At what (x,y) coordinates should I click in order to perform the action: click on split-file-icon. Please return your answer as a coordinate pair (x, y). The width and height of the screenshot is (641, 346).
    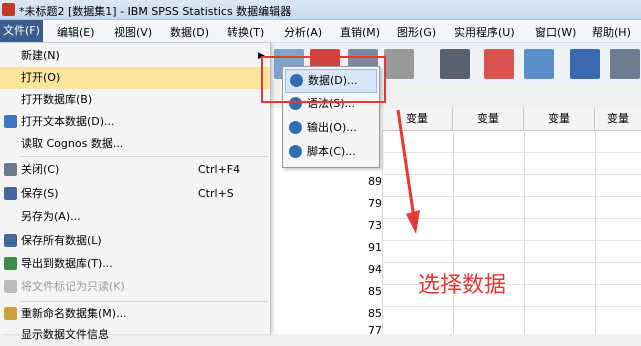
    Looking at the image, I should click on (585, 64).